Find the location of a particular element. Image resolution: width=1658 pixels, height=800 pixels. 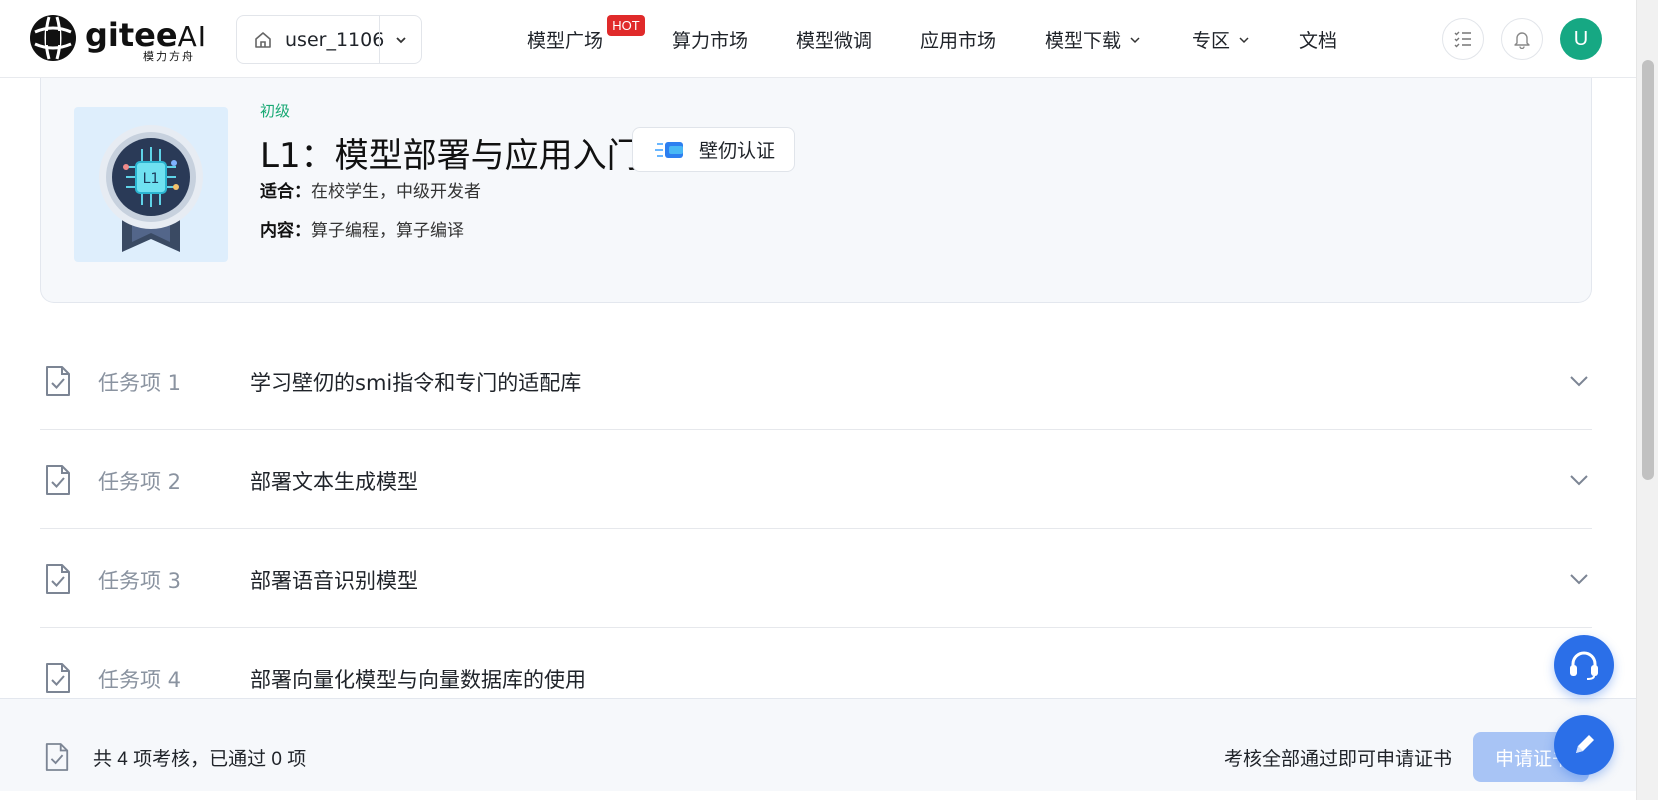

task-index: 任务项 1 is located at coordinates (140, 383).